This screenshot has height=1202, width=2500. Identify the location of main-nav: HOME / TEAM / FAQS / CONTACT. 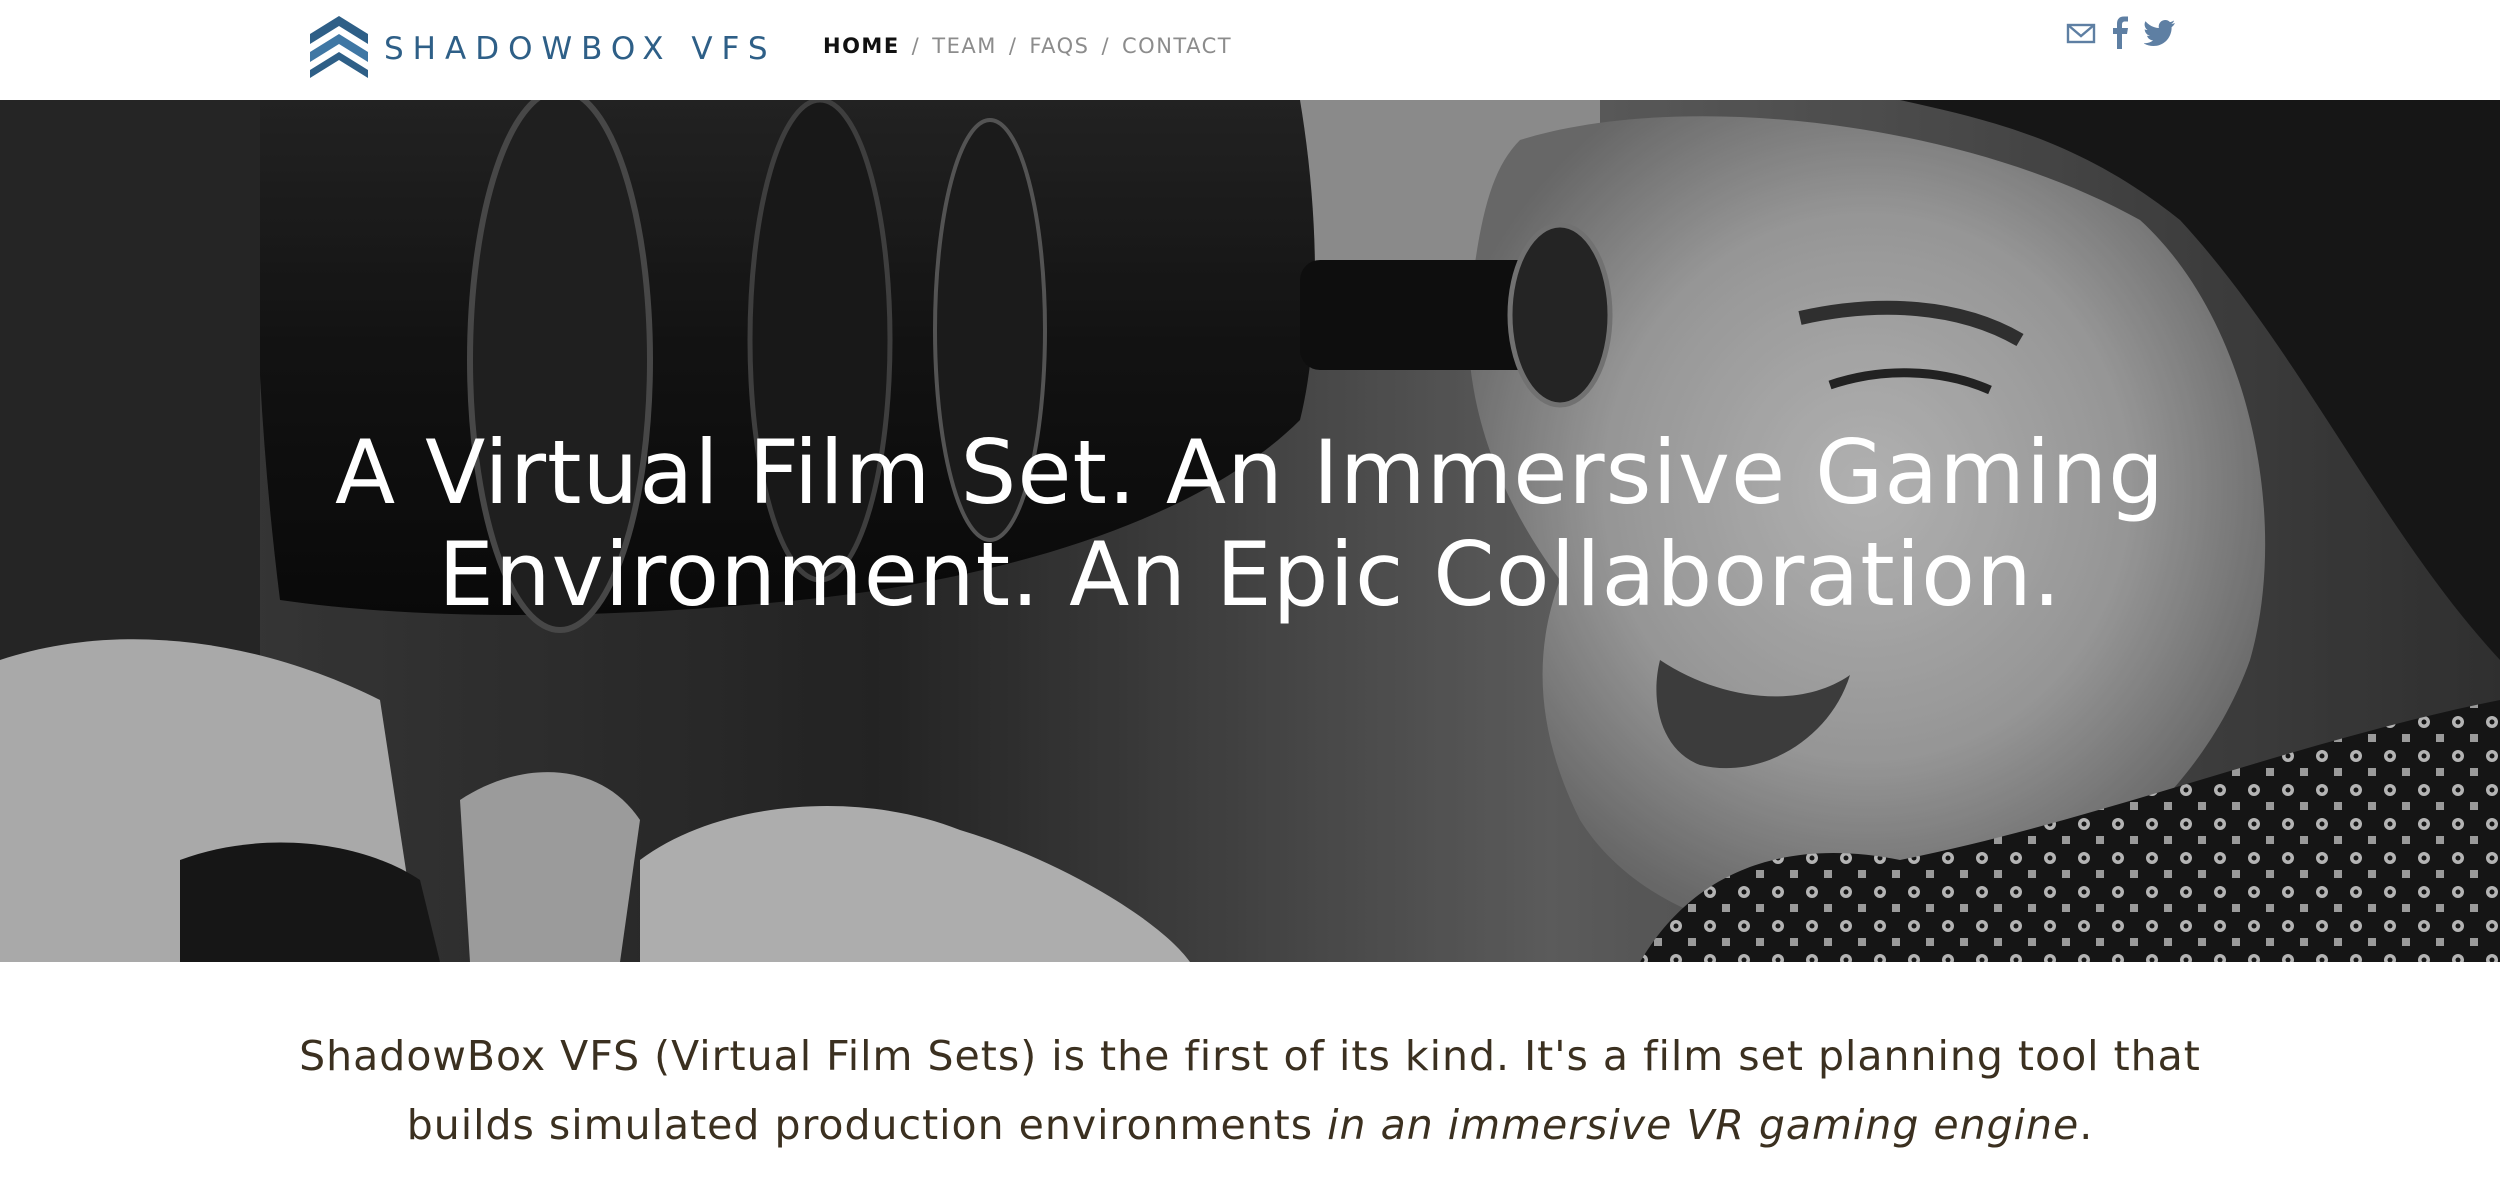
(1027, 46).